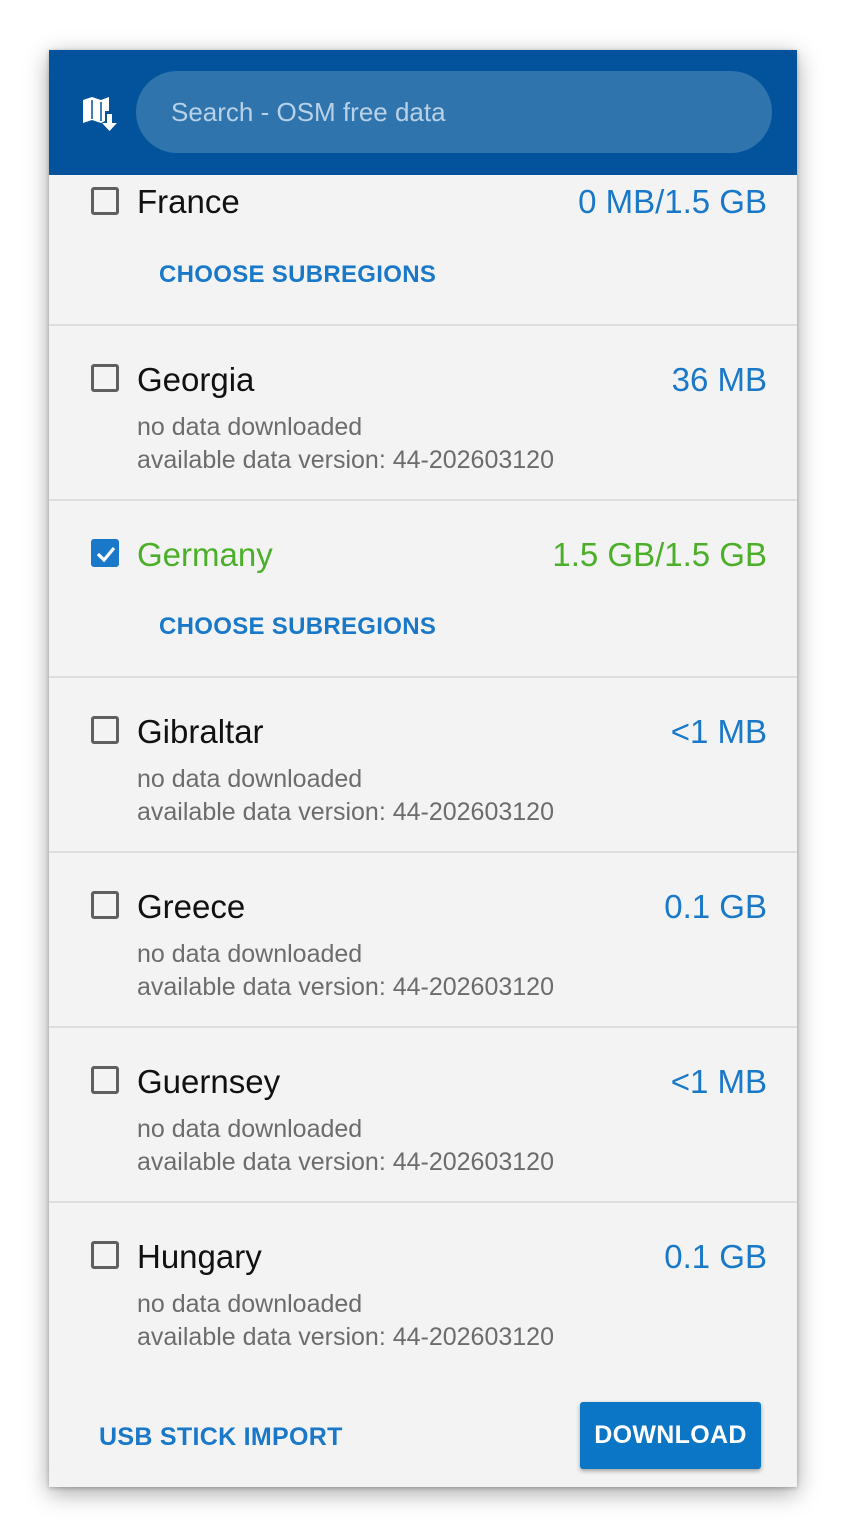 This screenshot has height=1536, width=847. I want to click on check-icon, so click(106, 554).